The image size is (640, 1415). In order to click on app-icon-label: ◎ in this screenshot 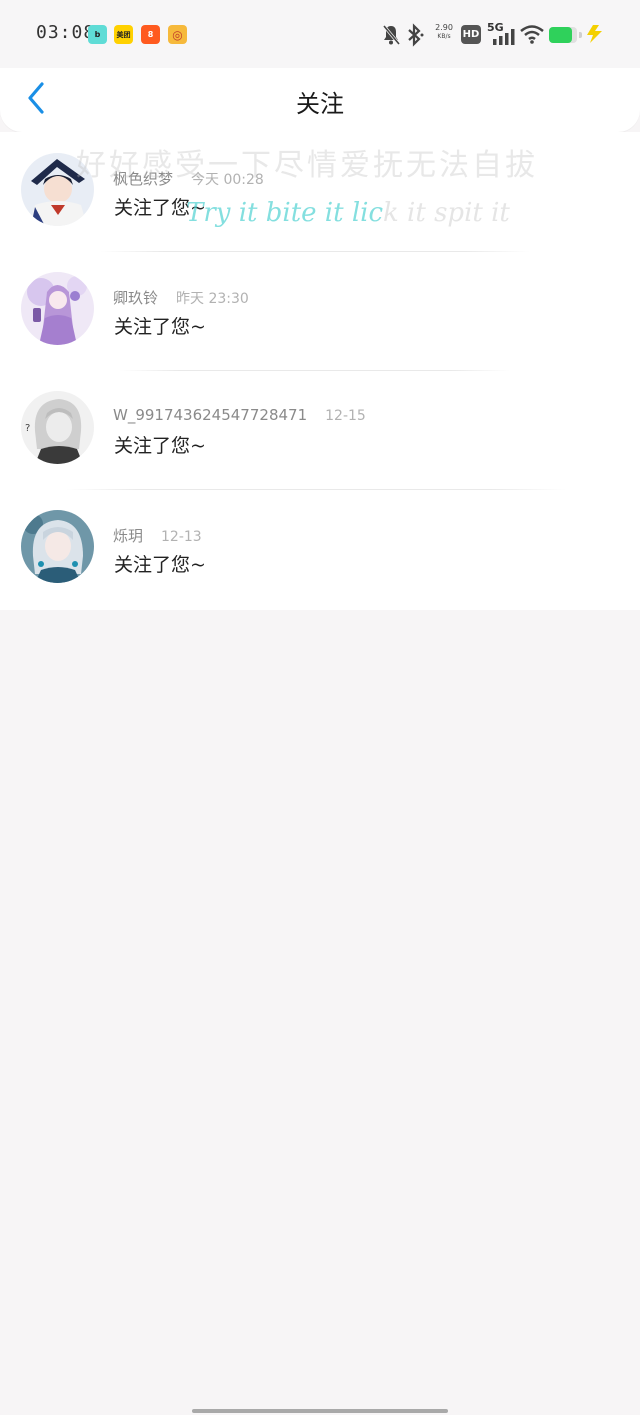, I will do `click(177, 34)`.